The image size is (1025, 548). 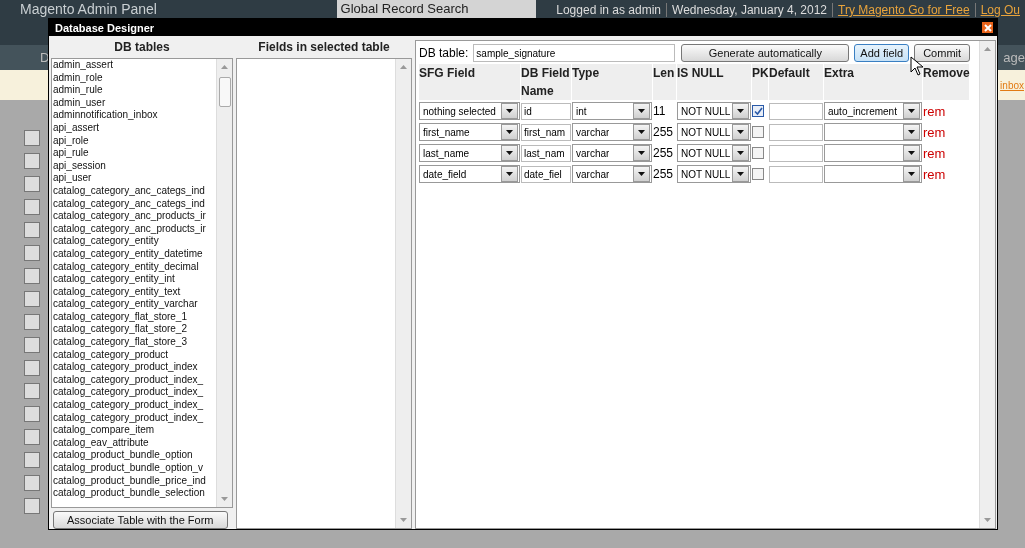 What do you see at coordinates (942, 53) in the screenshot?
I see `commit-button: Commit` at bounding box center [942, 53].